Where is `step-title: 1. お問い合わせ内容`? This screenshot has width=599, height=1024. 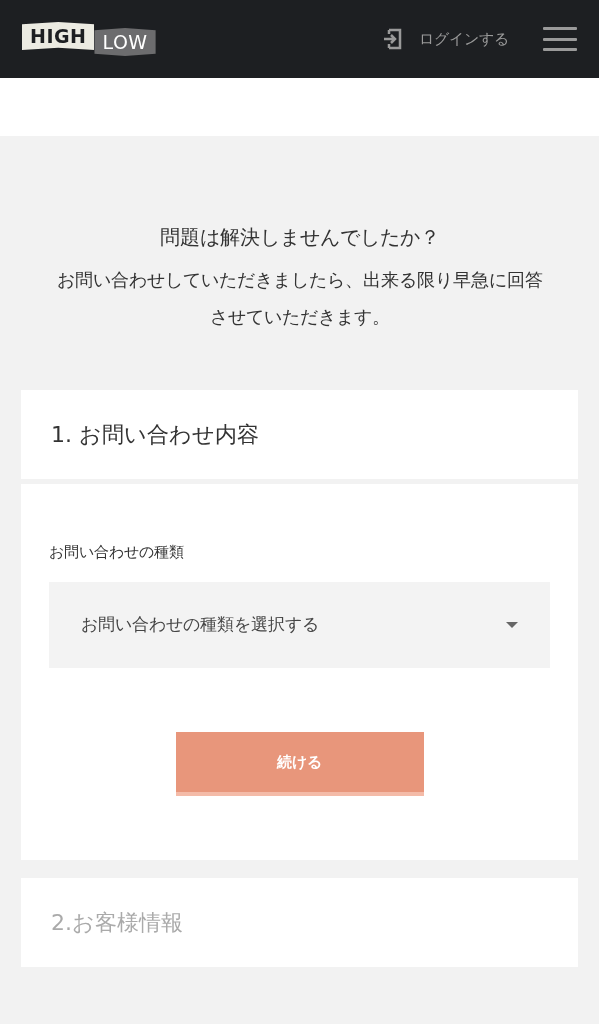 step-title: 1. お問い合わせ内容 is located at coordinates (299, 434).